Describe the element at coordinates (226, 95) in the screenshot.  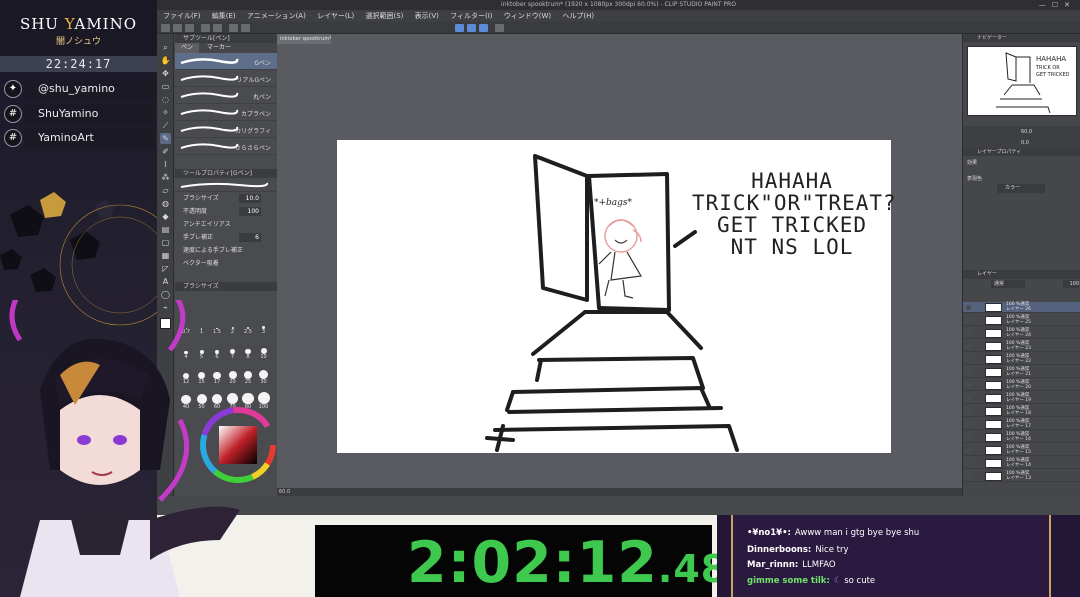
I see `brush-item: 丸ペン` at that location.